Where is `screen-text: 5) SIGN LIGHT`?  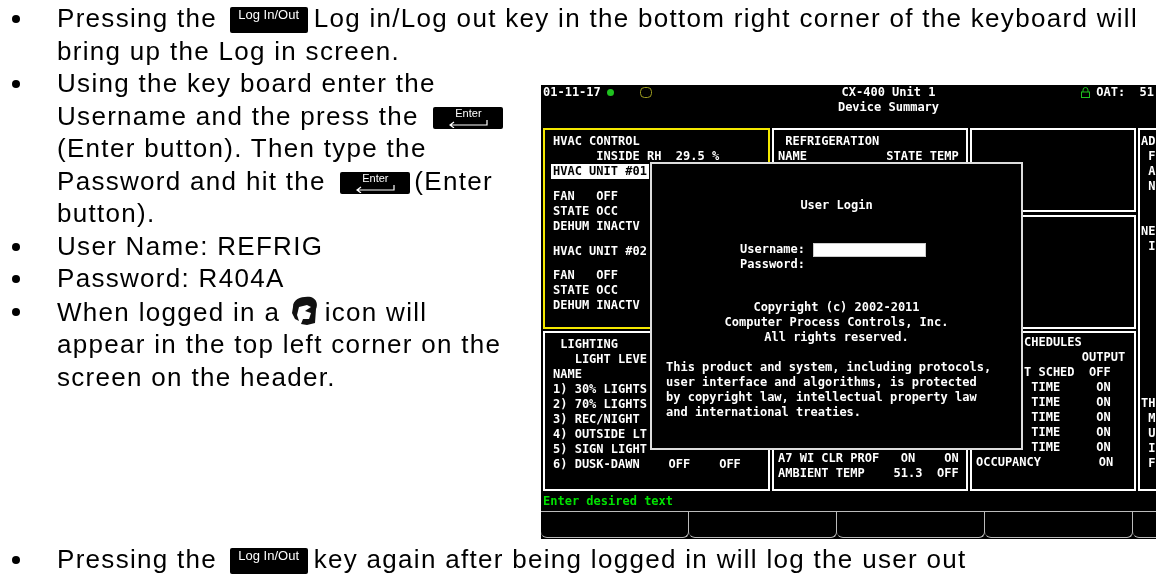
screen-text: 5) SIGN LIGHT is located at coordinates (600, 449).